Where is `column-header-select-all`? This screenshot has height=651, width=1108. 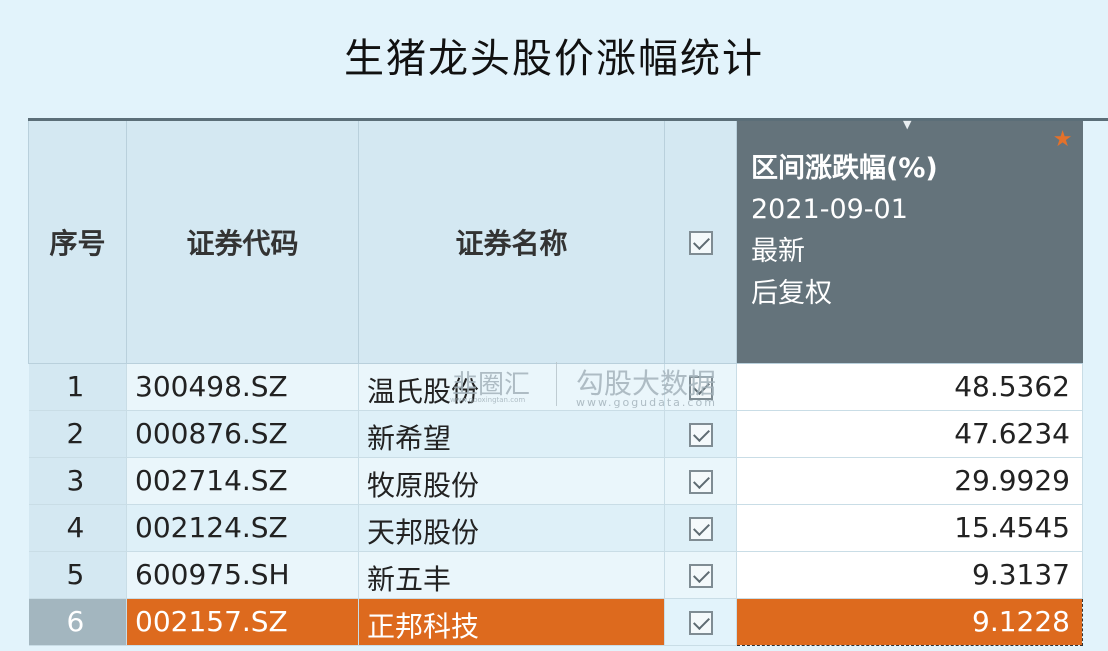 column-header-select-all is located at coordinates (700, 242).